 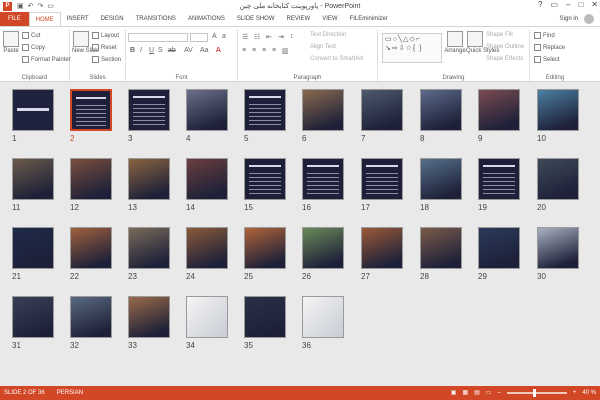 What do you see at coordinates (206, 19) in the screenshot?
I see `tab-animations: ANIMATIONS` at bounding box center [206, 19].